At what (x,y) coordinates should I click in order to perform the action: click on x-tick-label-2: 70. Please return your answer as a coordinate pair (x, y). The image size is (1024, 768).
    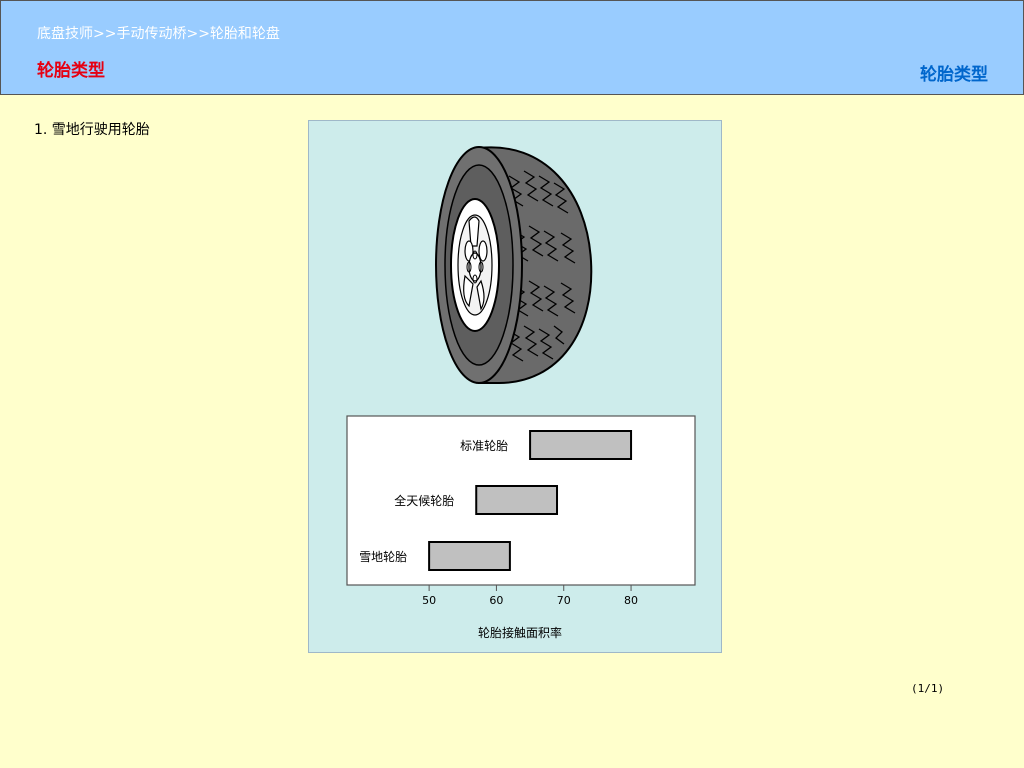
    Looking at the image, I should click on (564, 600).